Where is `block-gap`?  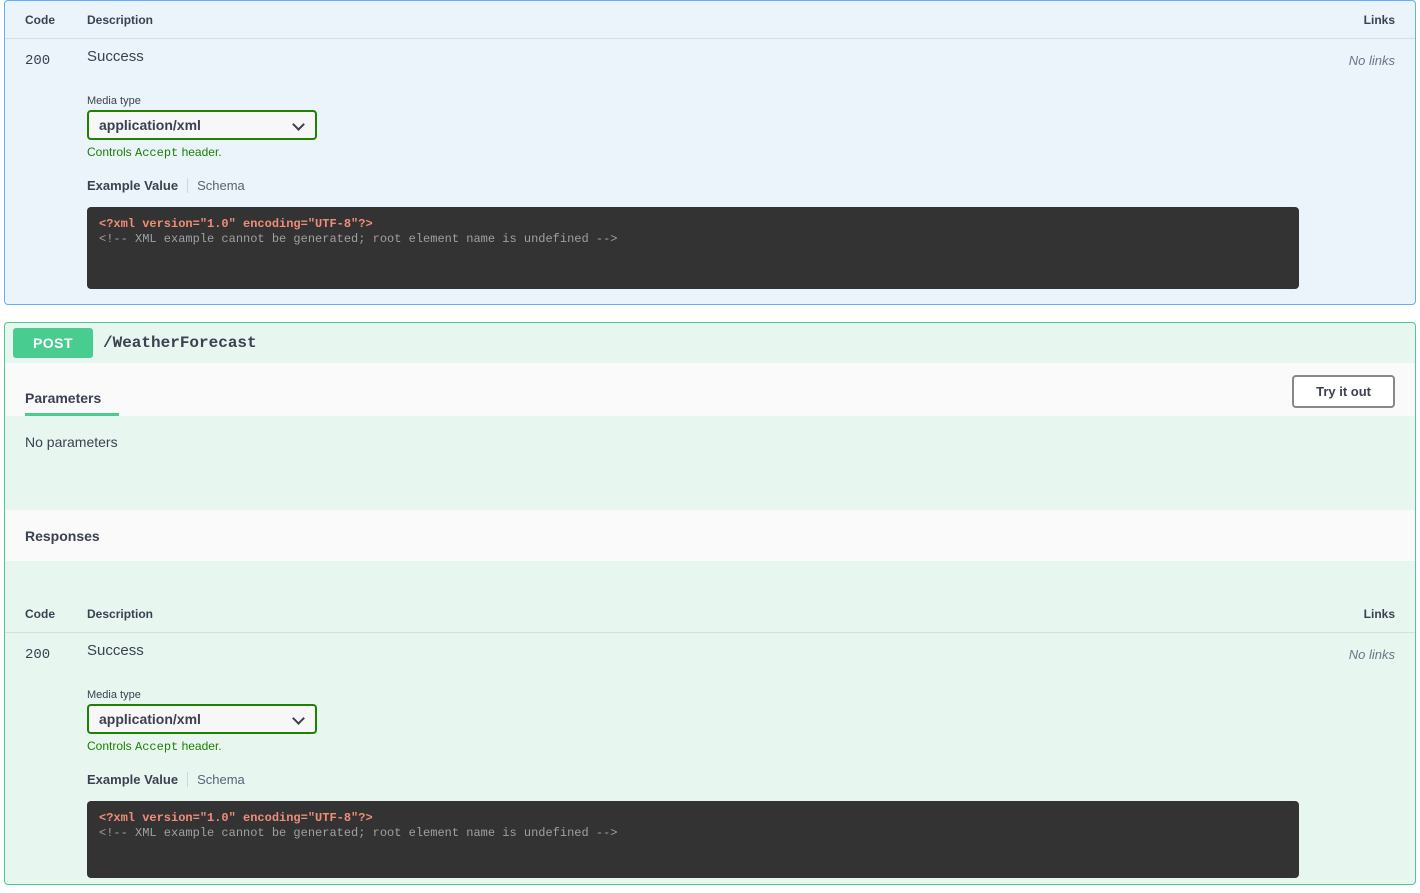 block-gap is located at coordinates (710, 313).